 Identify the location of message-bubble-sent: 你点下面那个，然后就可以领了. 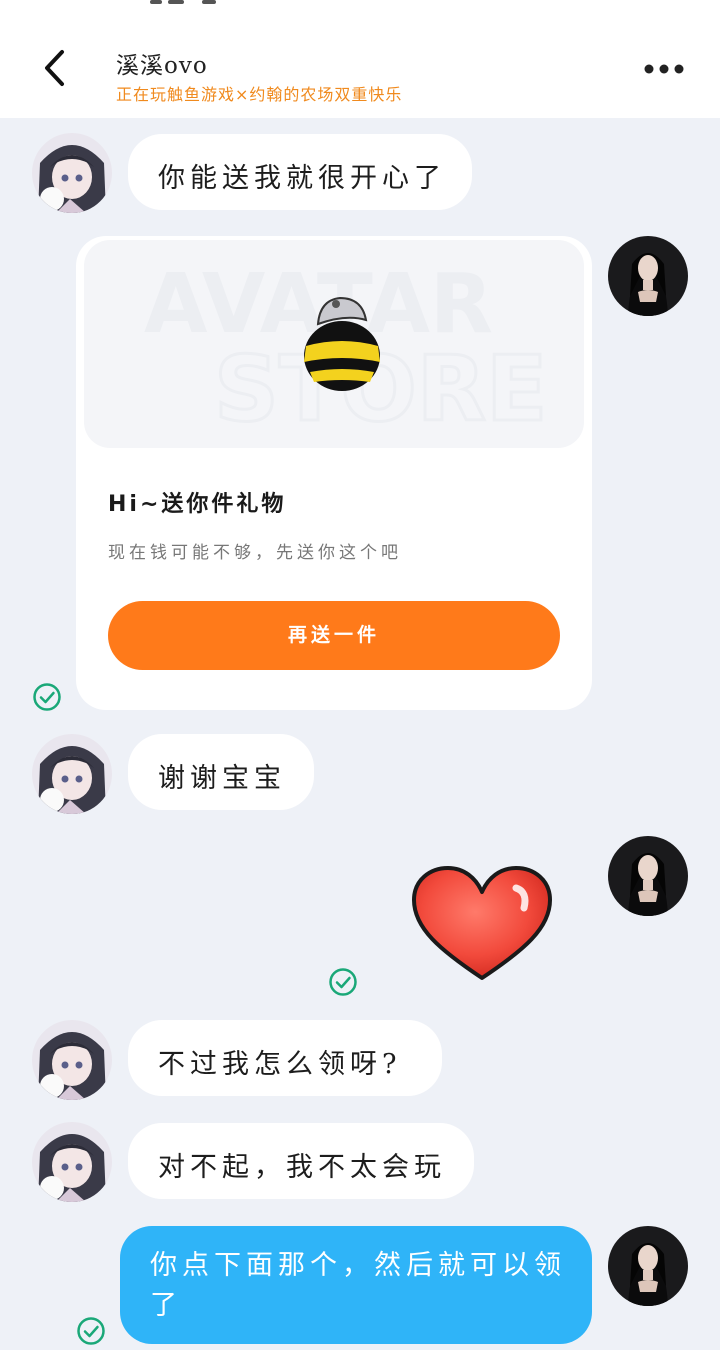
(356, 1285).